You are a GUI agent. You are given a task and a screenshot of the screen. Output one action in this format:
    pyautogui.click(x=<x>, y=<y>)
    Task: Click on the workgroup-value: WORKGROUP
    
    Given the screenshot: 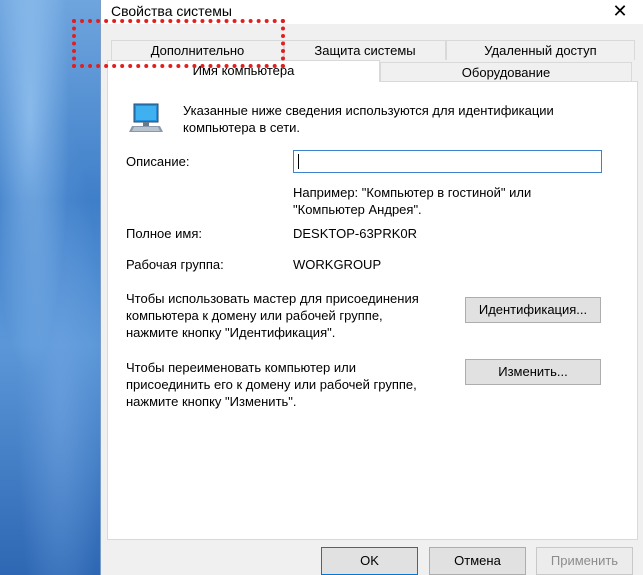 What is the action you would take?
    pyautogui.click(x=337, y=264)
    